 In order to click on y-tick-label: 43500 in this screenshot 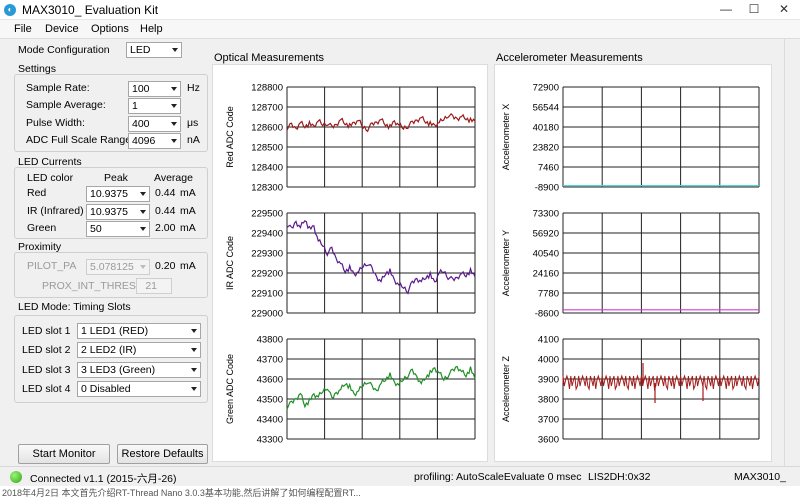, I will do `click(270, 400)`.